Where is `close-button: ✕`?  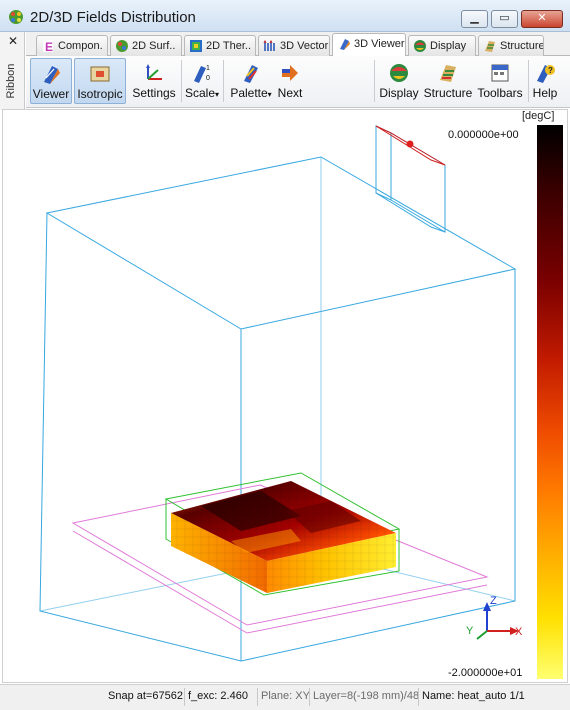
close-button: ✕ is located at coordinates (542, 19).